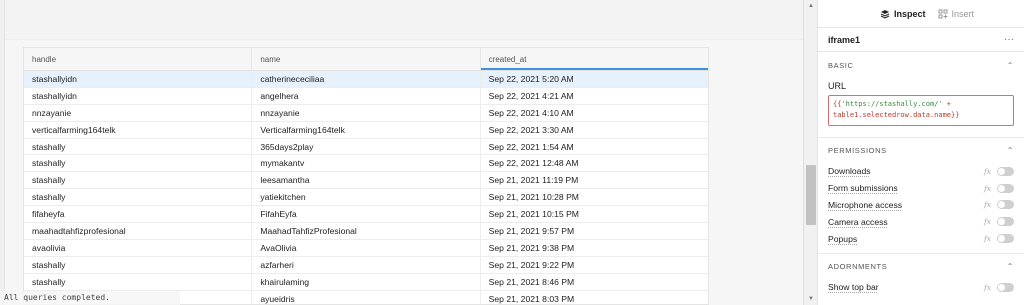 The width and height of the screenshot is (1024, 305). What do you see at coordinates (594, 59) in the screenshot?
I see `column-header-created-at: created_at` at bounding box center [594, 59].